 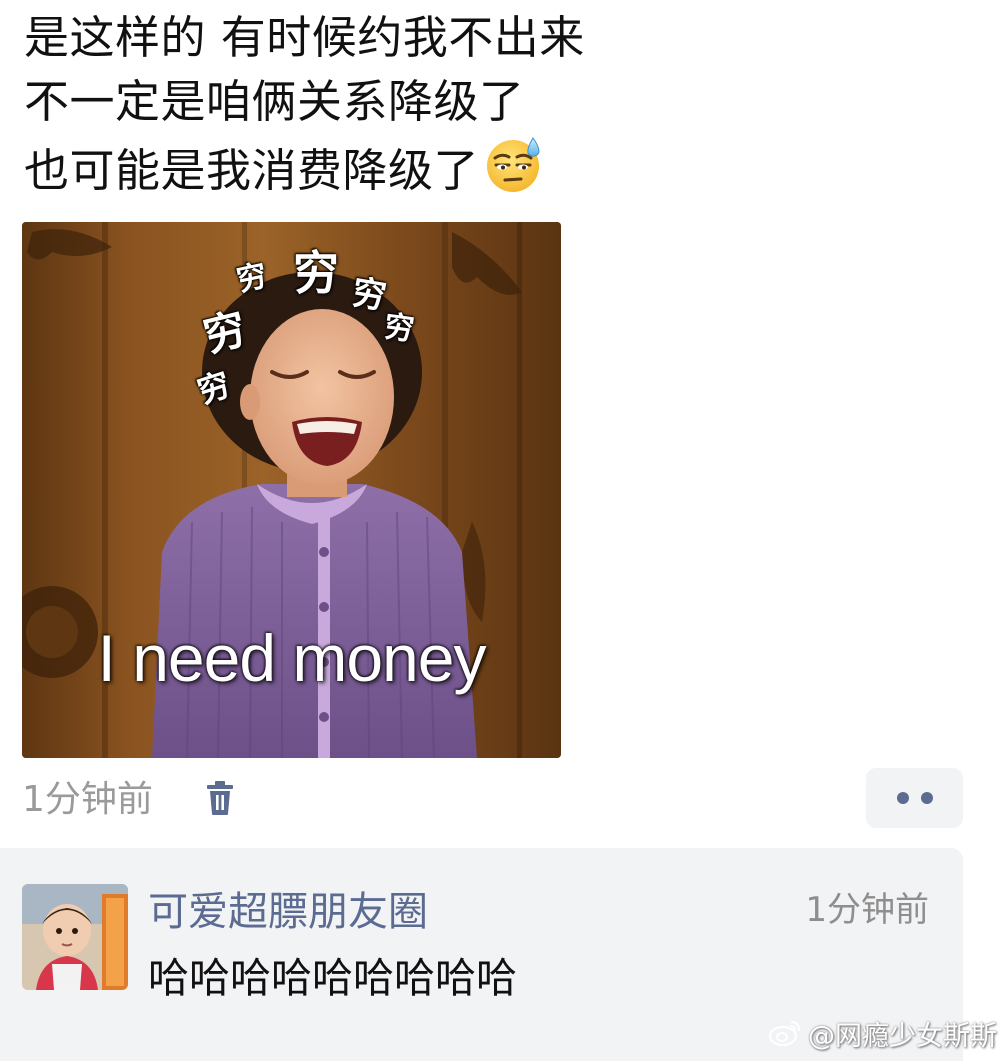 I want to click on weibo-logo-icon, so click(x=785, y=1036).